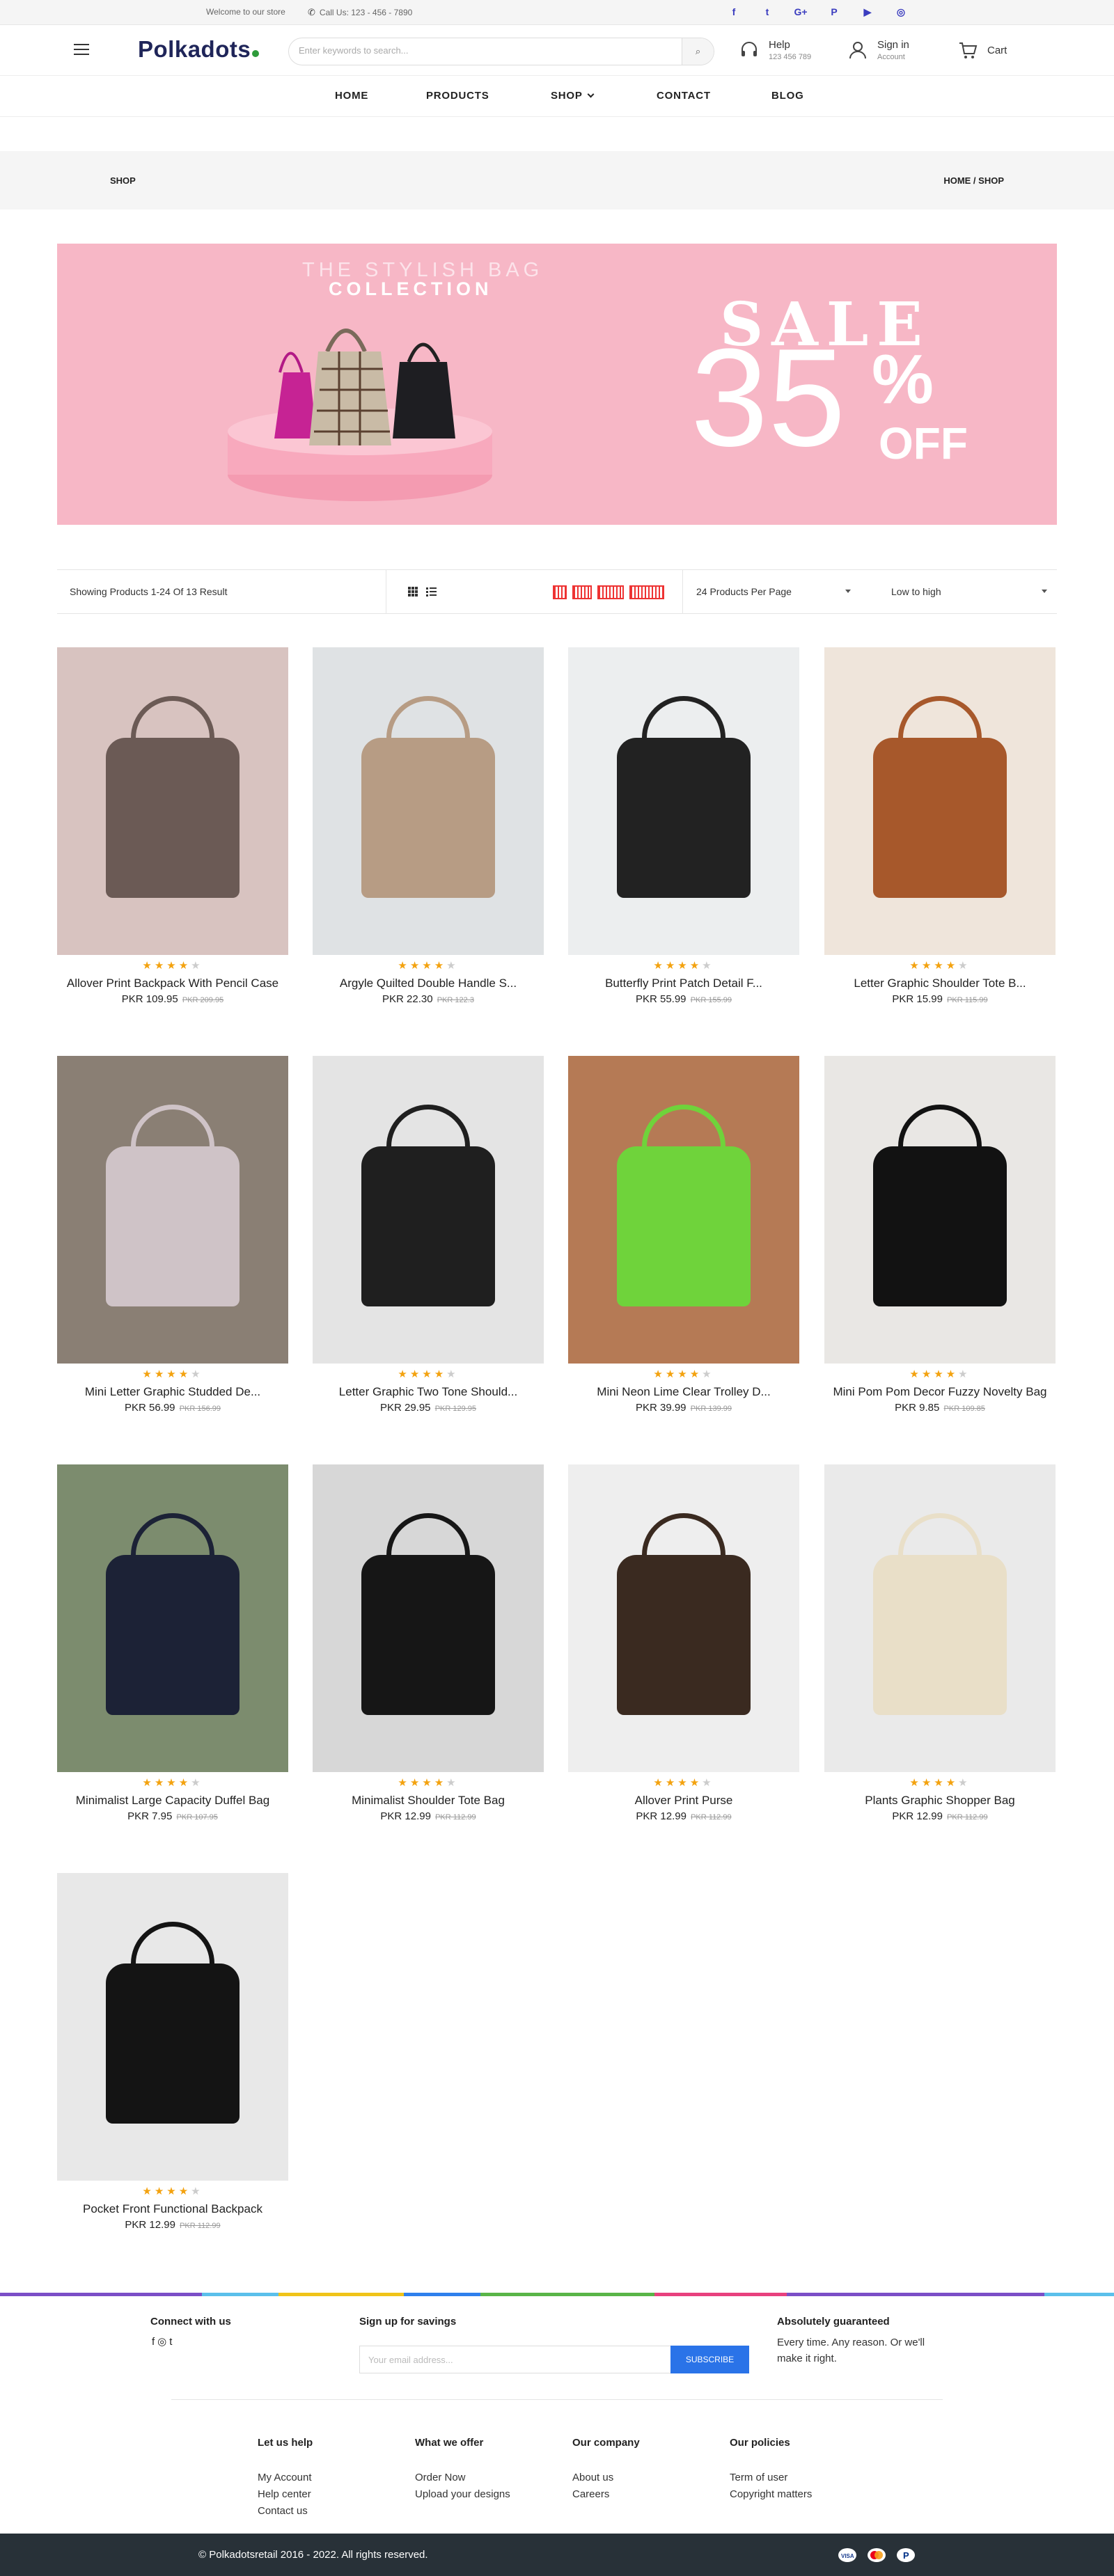  Describe the element at coordinates (986, 51) in the screenshot. I see `cart-link: Cart` at that location.